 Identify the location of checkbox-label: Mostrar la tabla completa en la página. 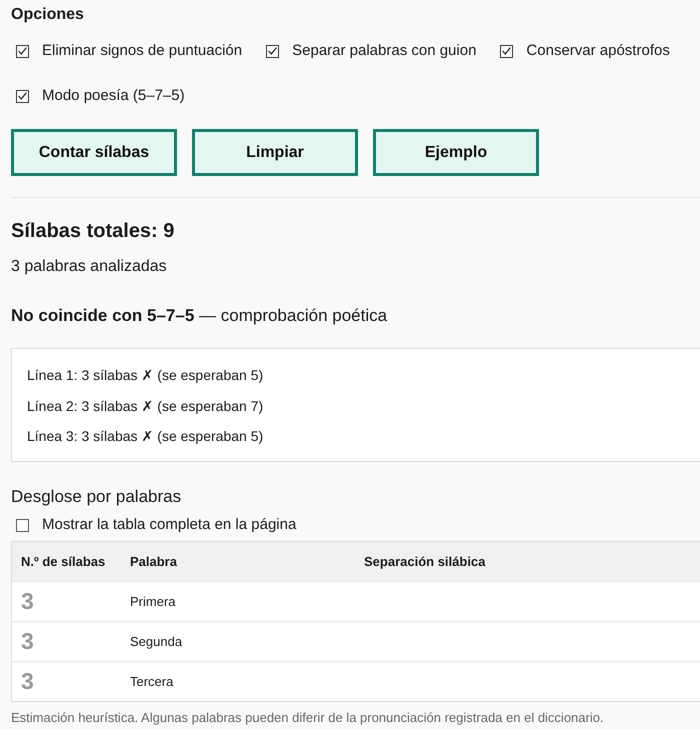
(169, 525).